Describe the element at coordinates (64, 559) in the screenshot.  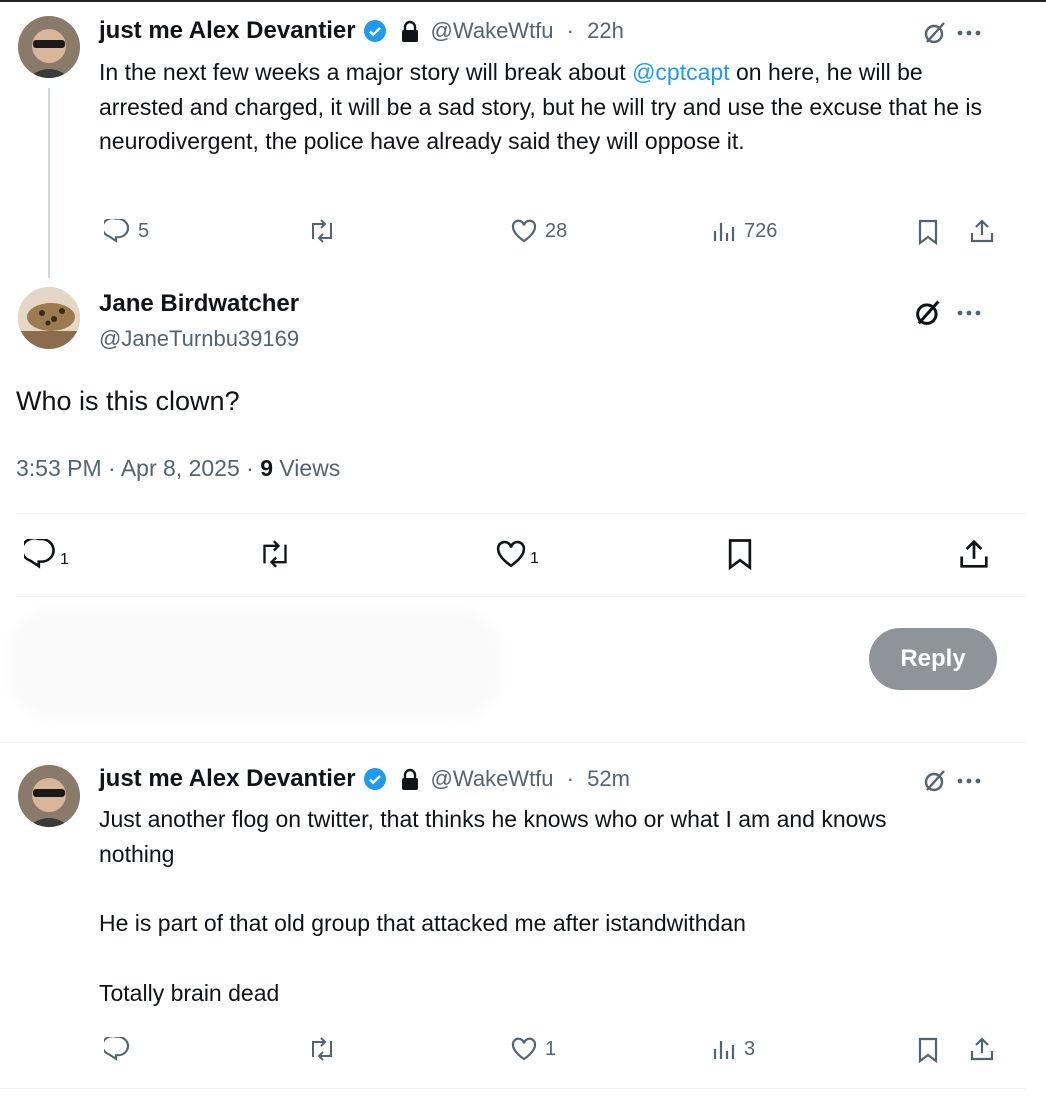
I see `reply-count: 1` at that location.